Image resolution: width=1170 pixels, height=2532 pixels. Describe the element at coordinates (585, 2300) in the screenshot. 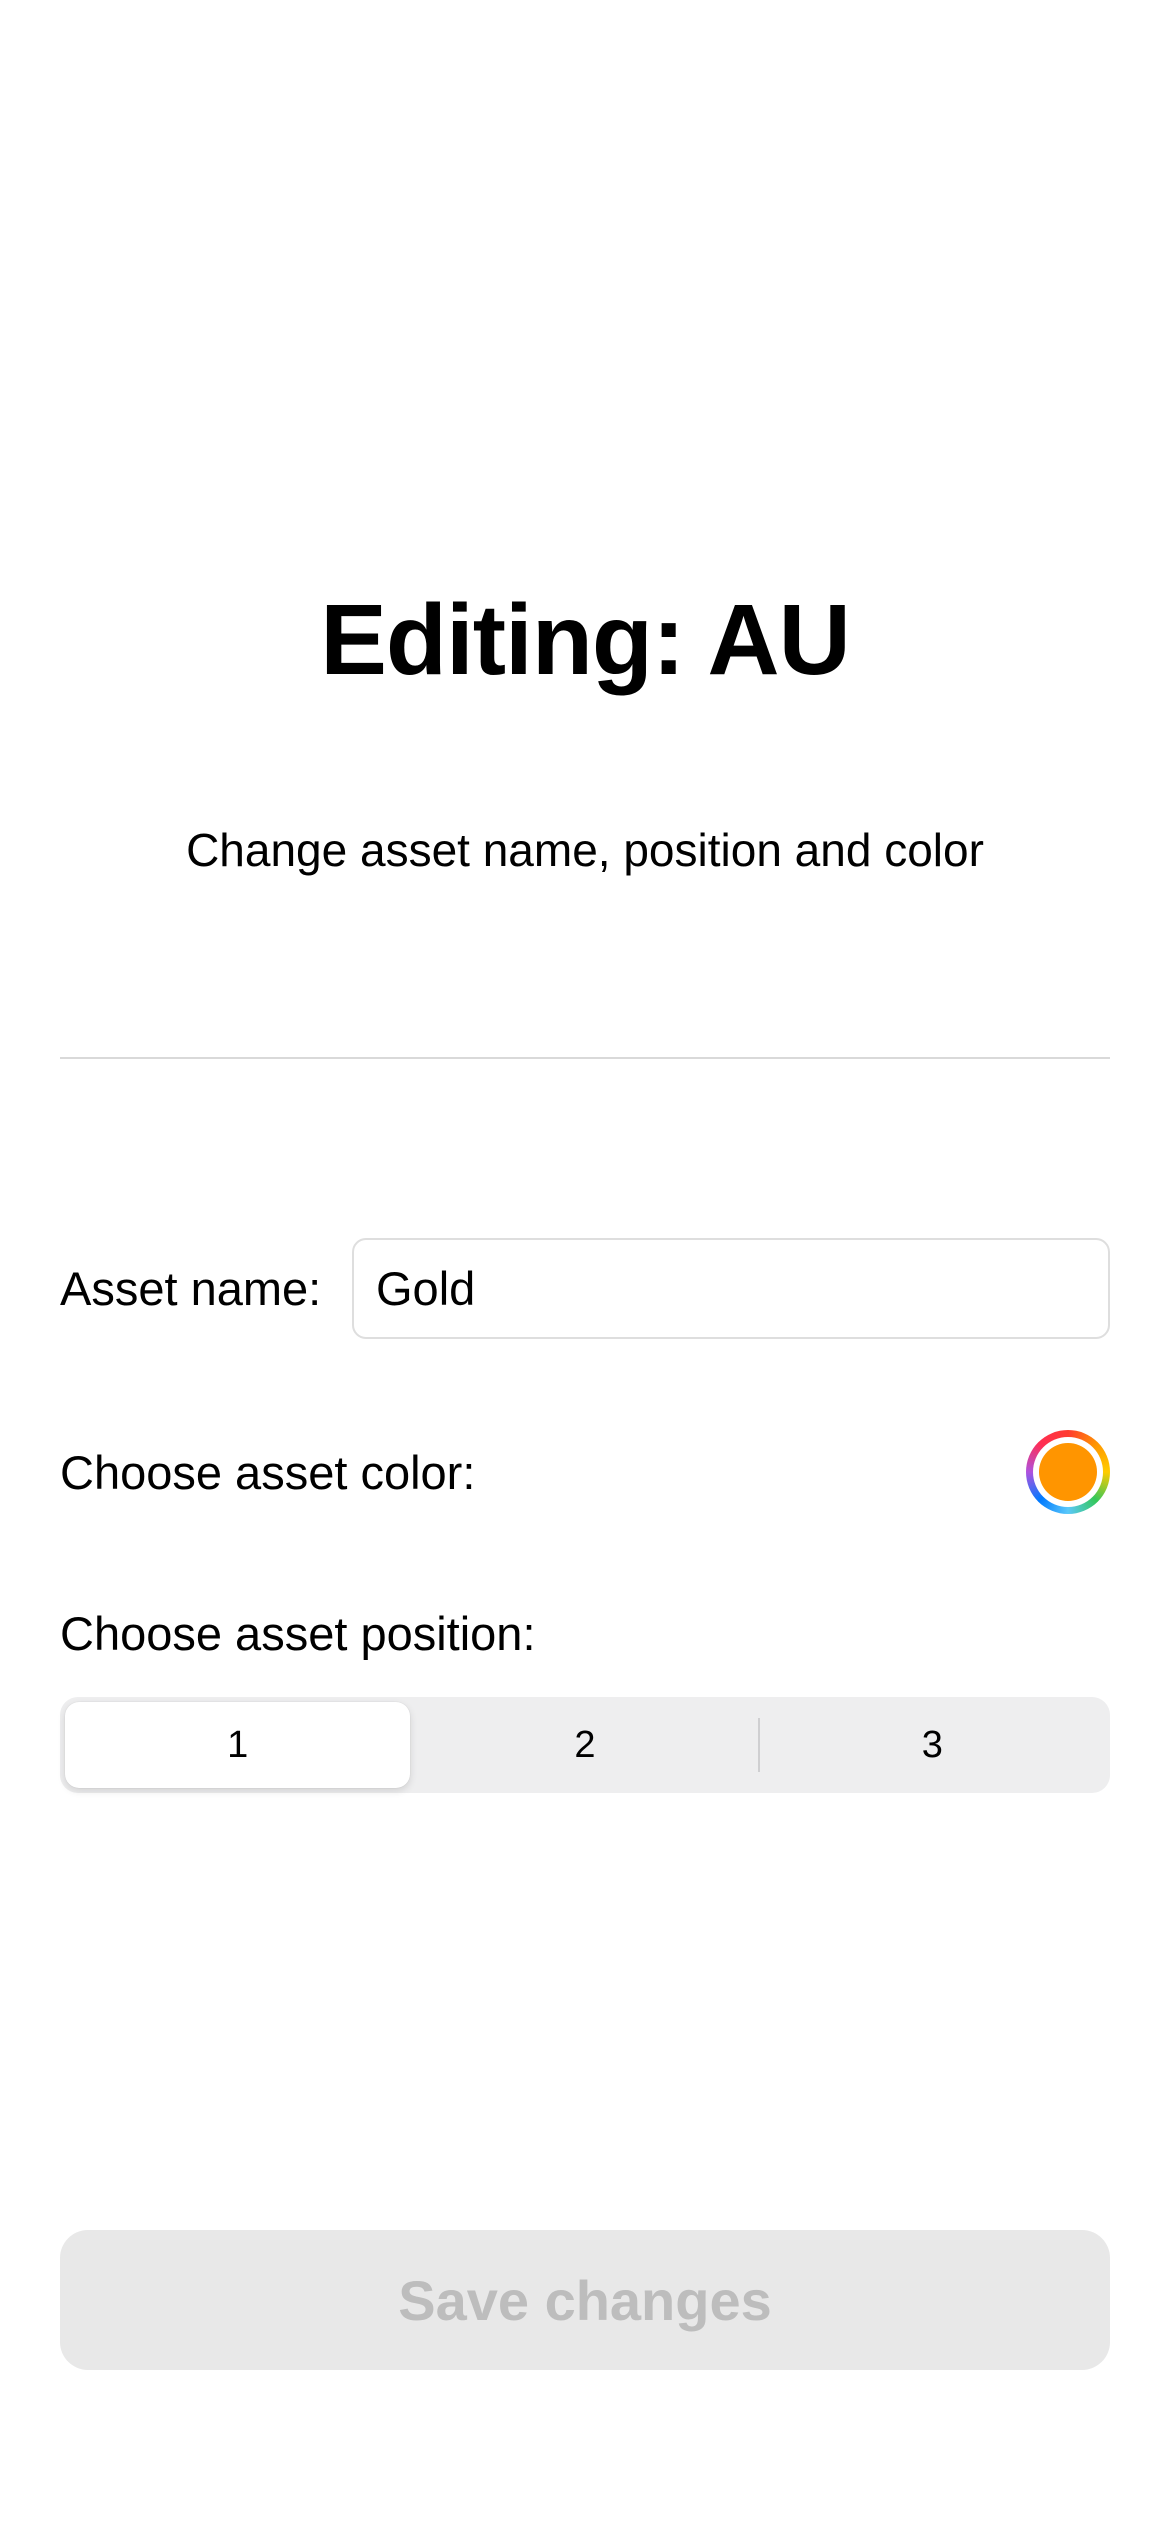

I see `save-changes-button: Save changes` at that location.